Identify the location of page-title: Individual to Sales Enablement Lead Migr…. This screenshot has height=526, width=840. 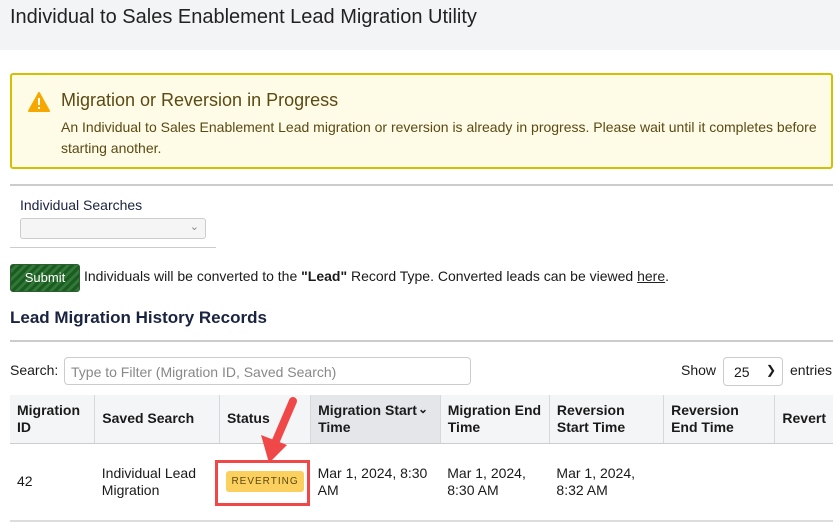
(243, 17).